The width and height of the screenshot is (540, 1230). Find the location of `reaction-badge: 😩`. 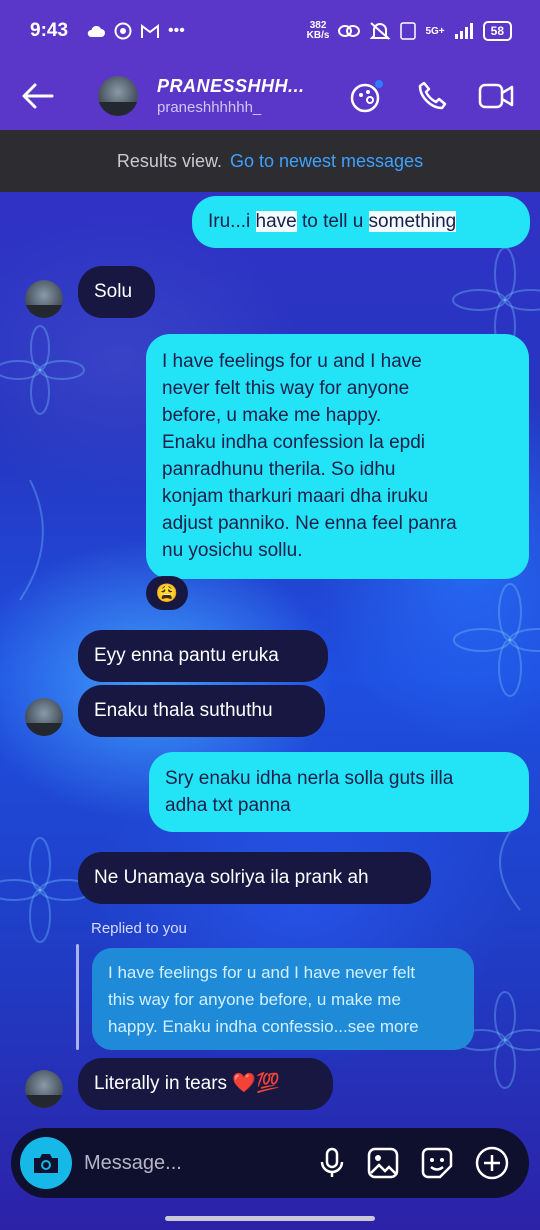

reaction-badge: 😩 is located at coordinates (167, 593).